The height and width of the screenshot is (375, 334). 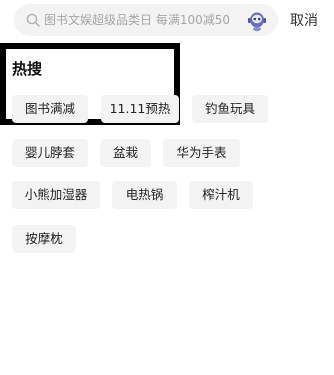 What do you see at coordinates (140, 109) in the screenshot?
I see `hot-tag: 11.11预热` at bounding box center [140, 109].